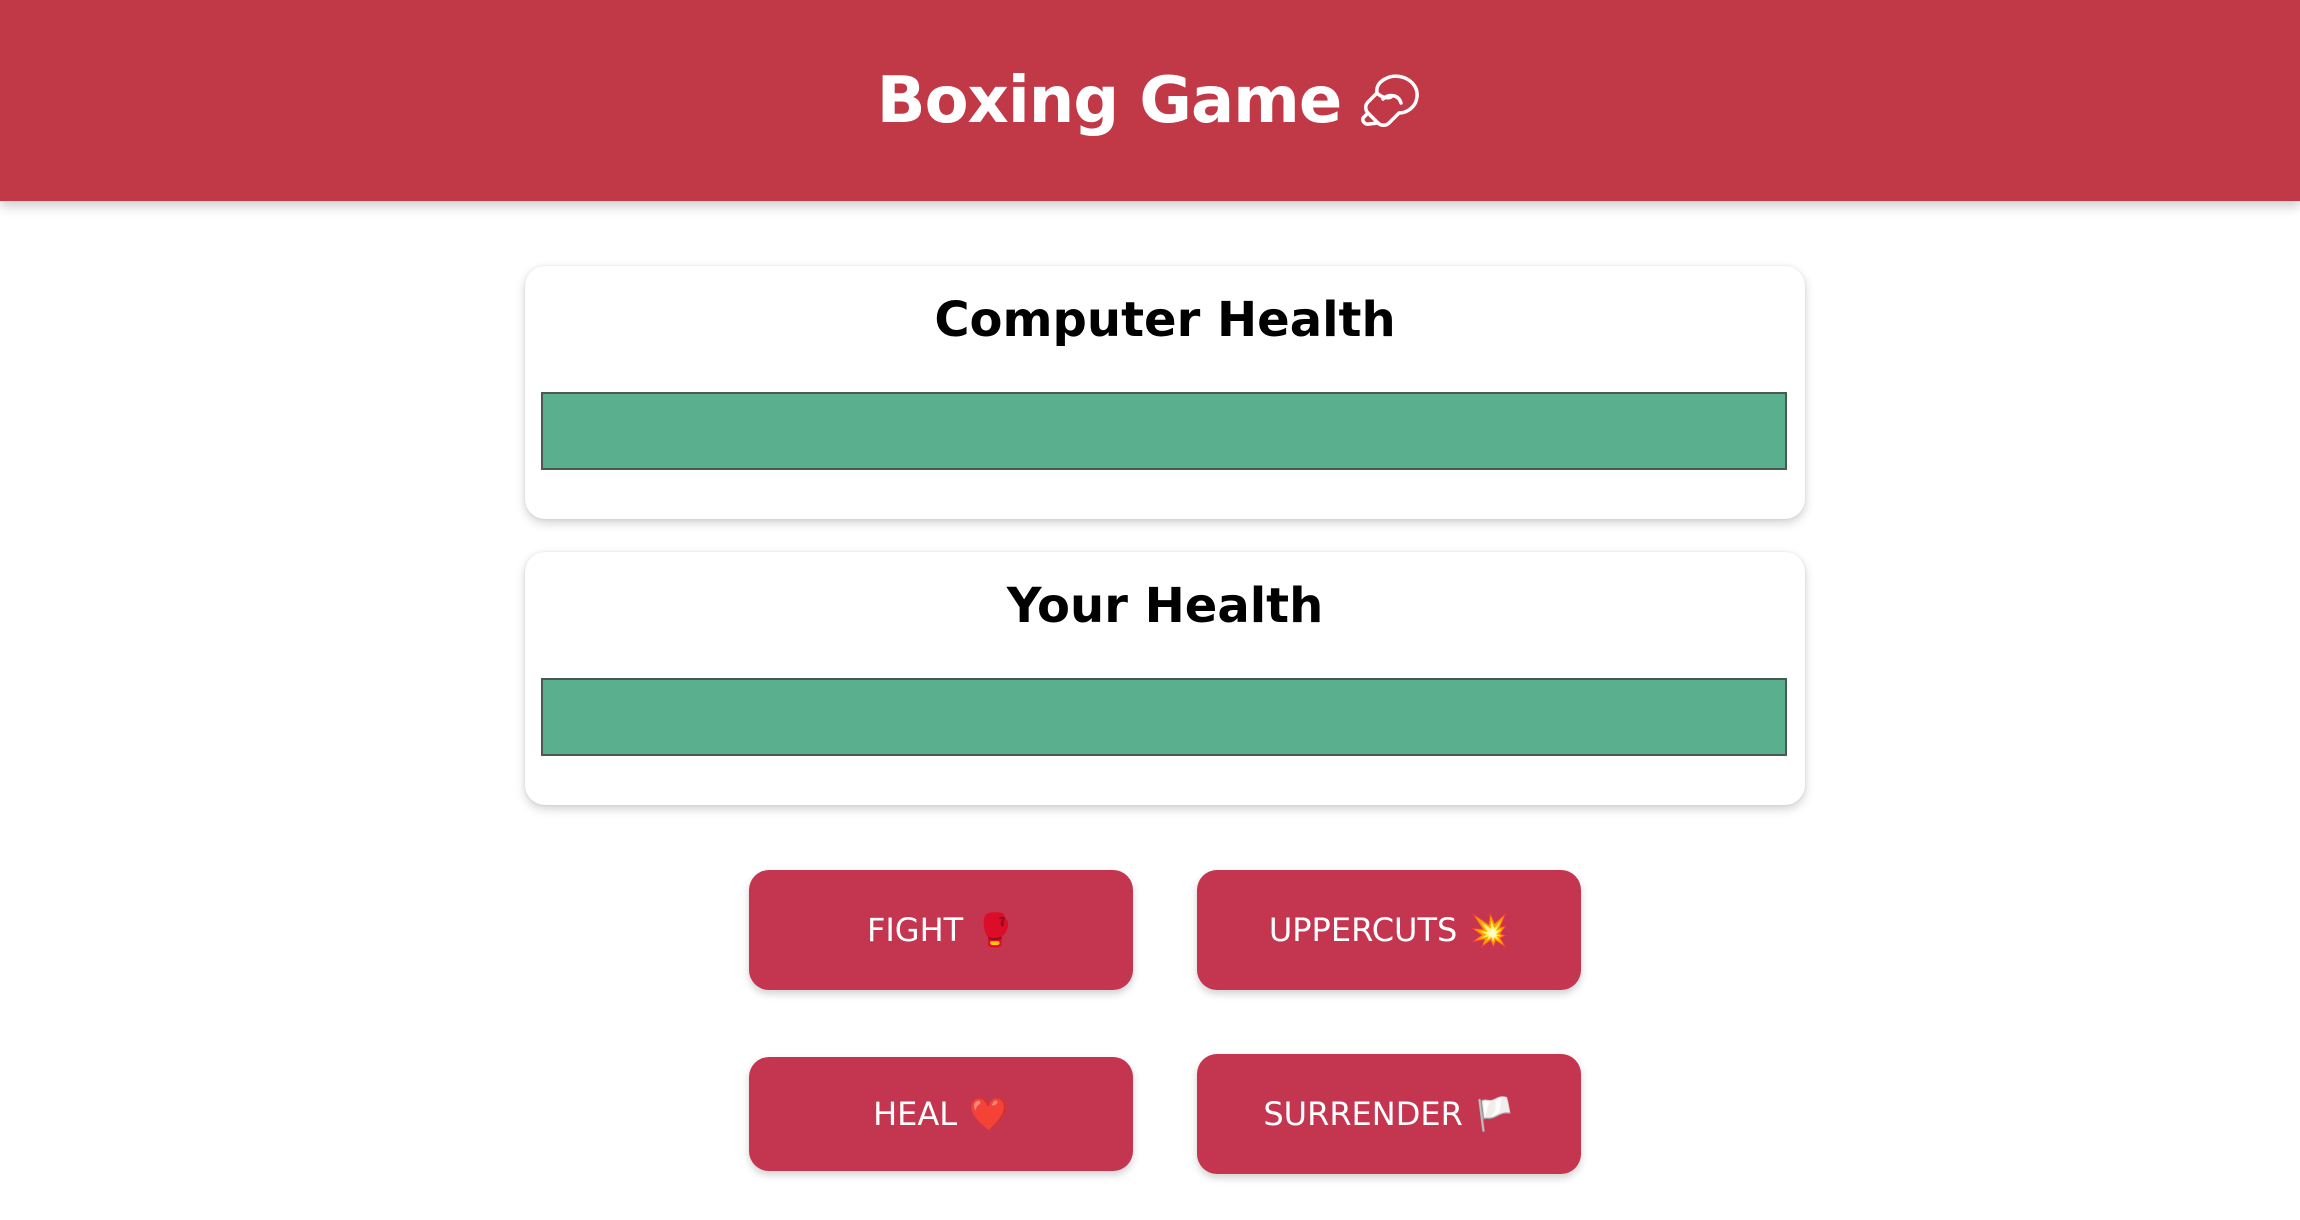 The height and width of the screenshot is (1220, 2300). I want to click on player-health-fill, so click(1164, 717).